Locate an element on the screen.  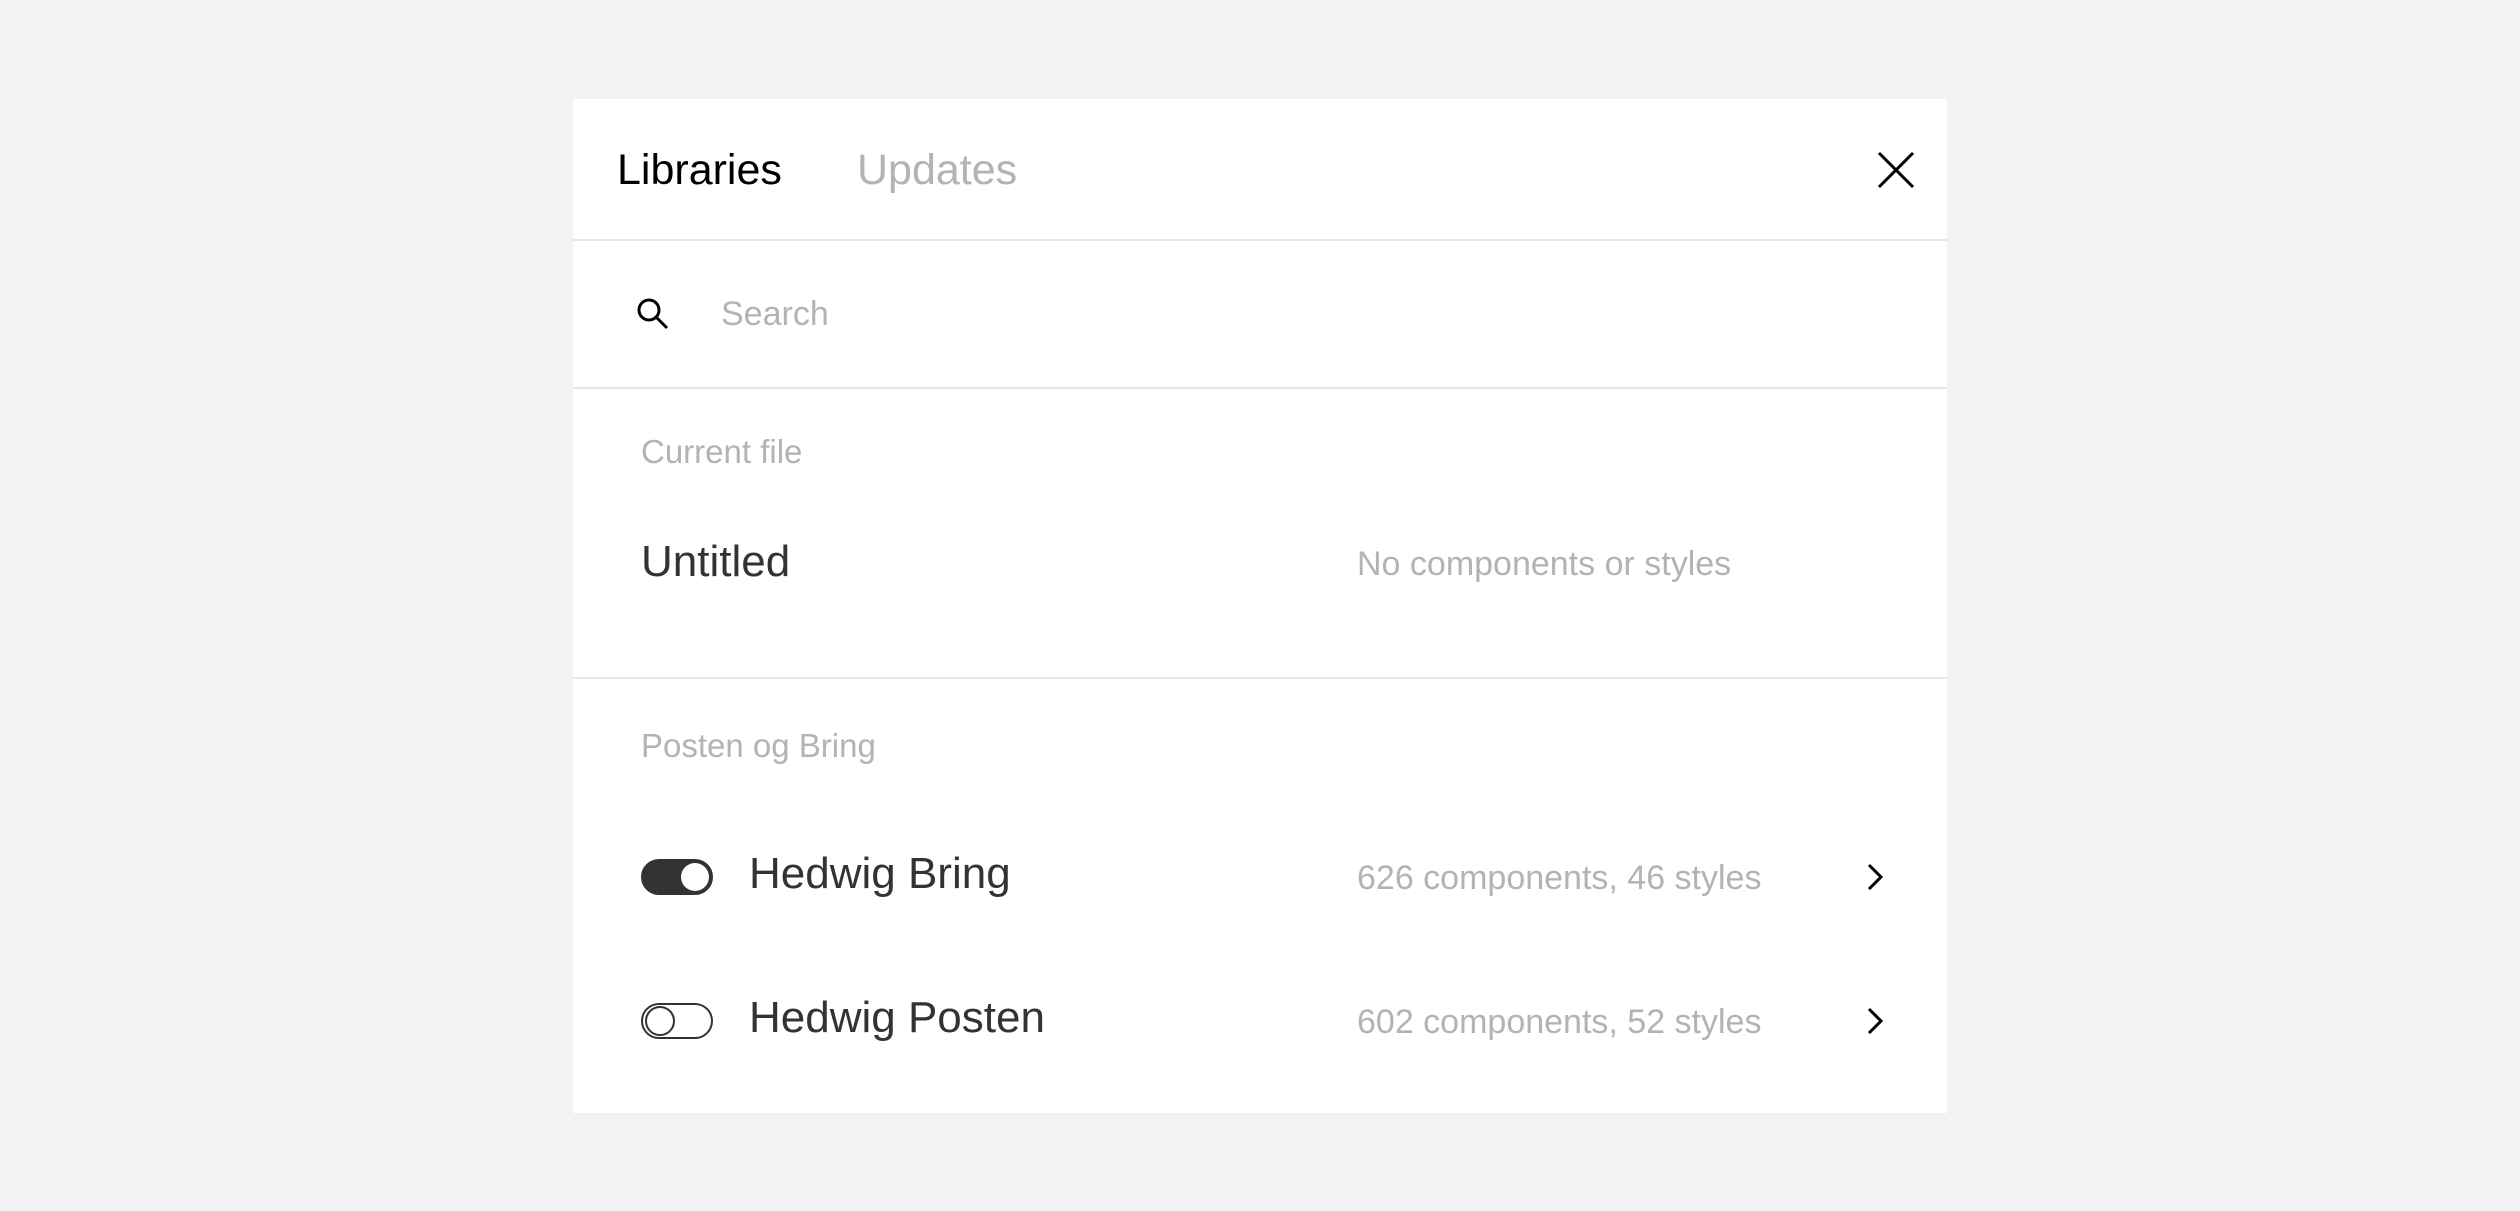
library-row-hedwig-posten: Hedwig Posten 602 components, 52 styles is located at coordinates (1260, 1021).